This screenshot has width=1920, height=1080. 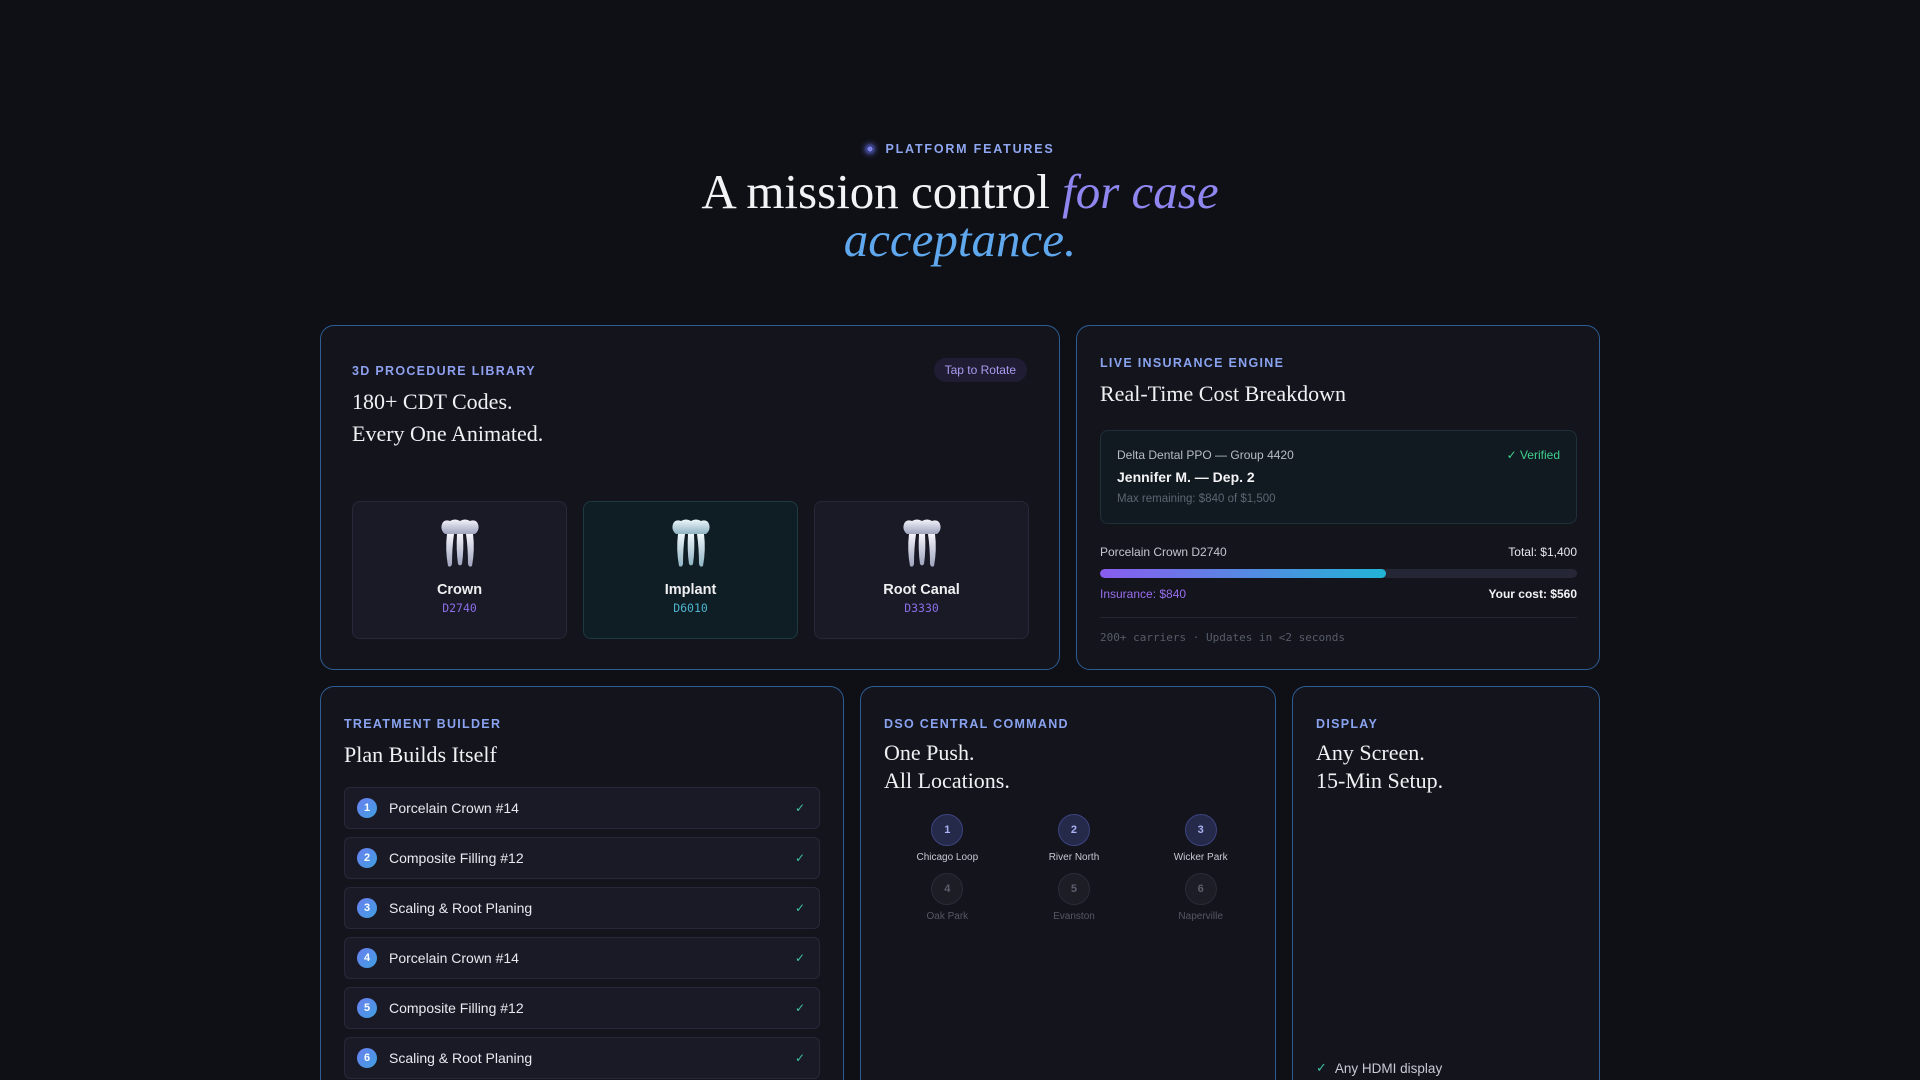 I want to click on location-chicago-loop: 1 Chicago Loop, so click(x=947, y=838).